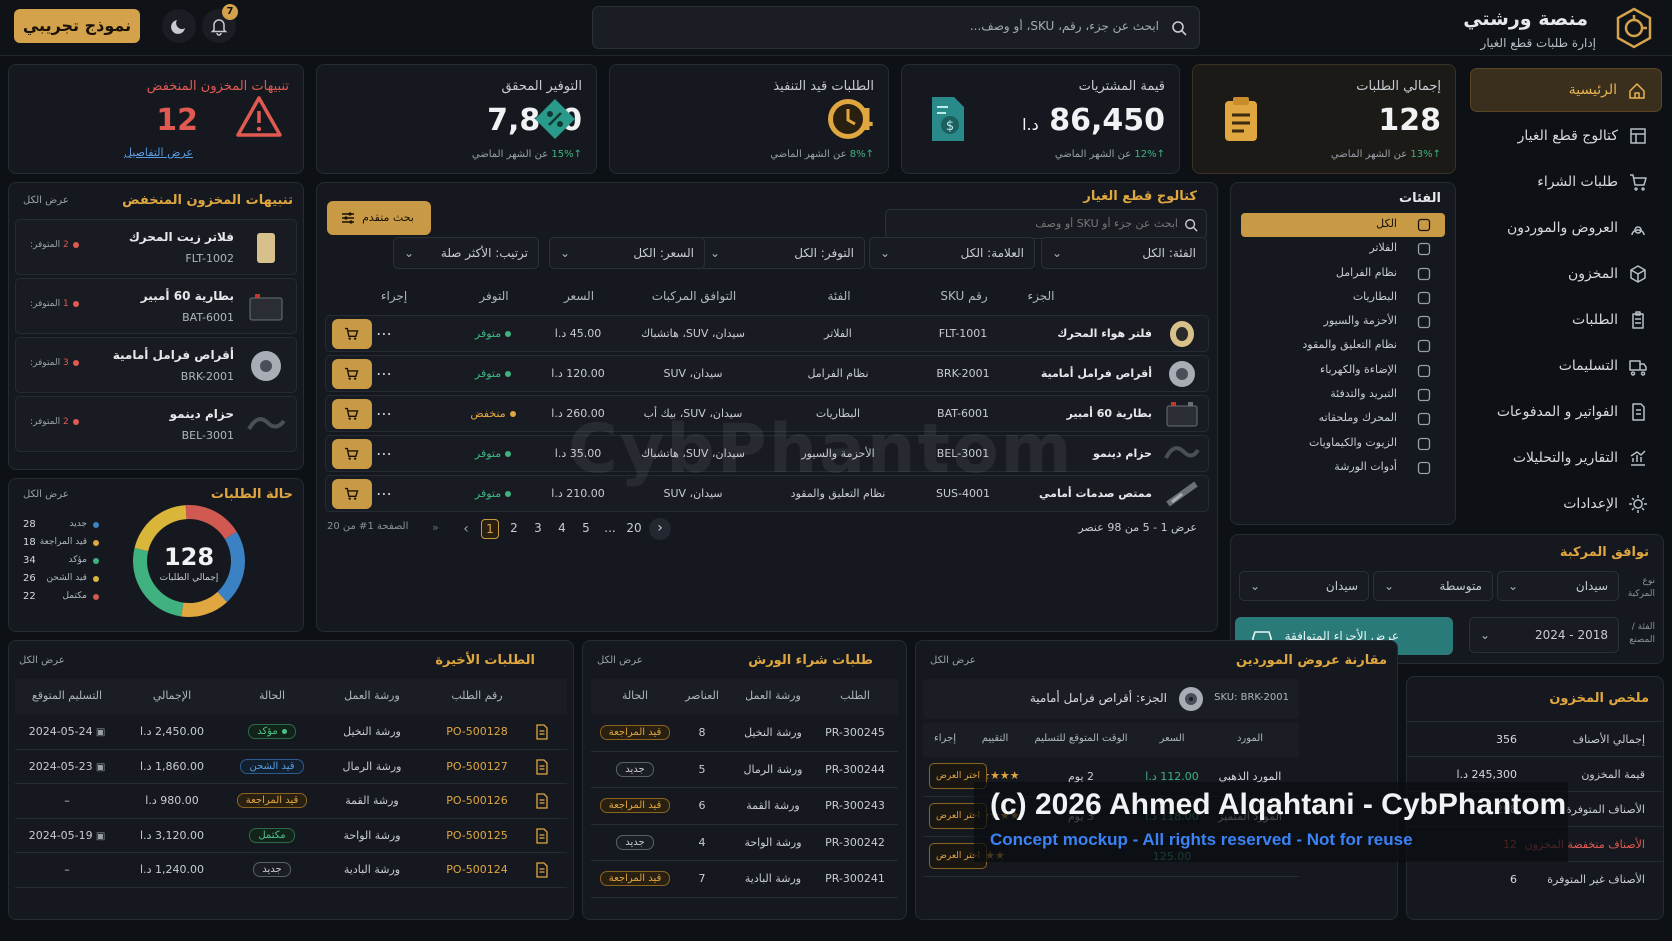  What do you see at coordinates (156, 247) in the screenshot?
I see `low-stock-item: فلاتر زيت المحرك FLT-1002 2 المتوفر:` at bounding box center [156, 247].